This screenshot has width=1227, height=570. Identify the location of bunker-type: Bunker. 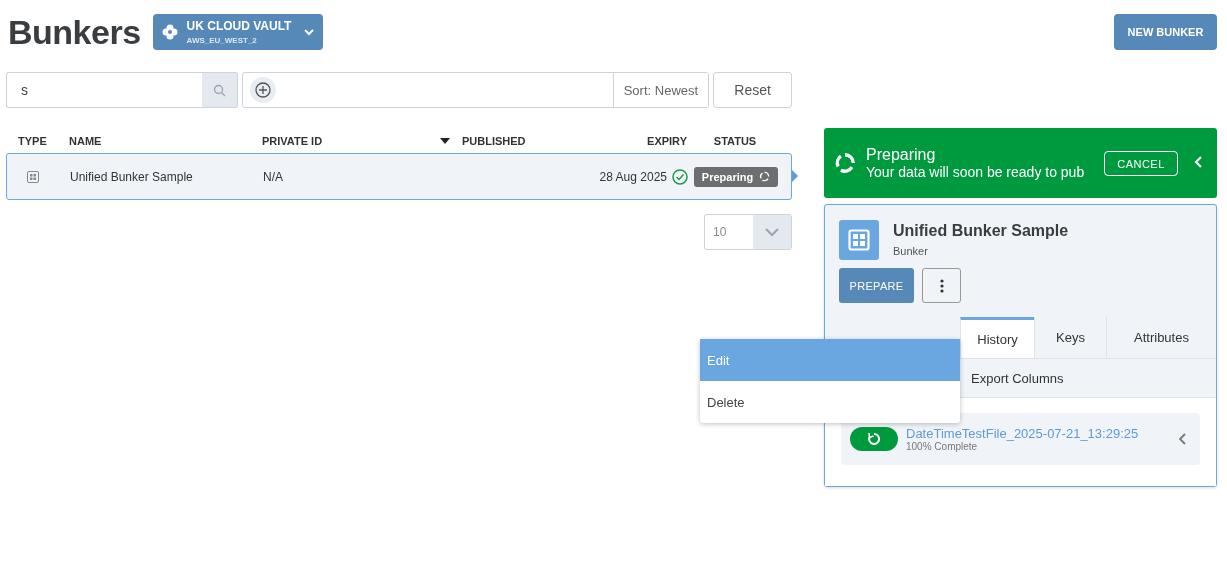
(911, 251).